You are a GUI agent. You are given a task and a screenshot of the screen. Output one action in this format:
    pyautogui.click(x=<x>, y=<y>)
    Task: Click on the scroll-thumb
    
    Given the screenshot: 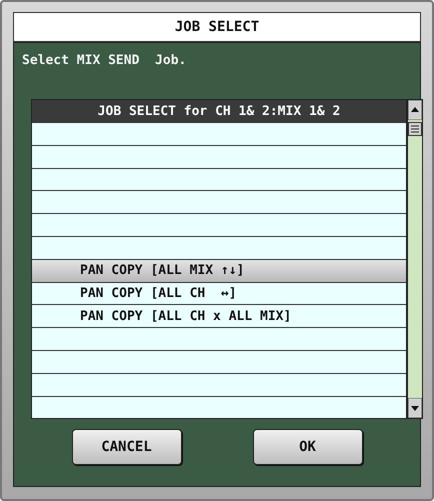 What is the action you would take?
    pyautogui.click(x=415, y=129)
    